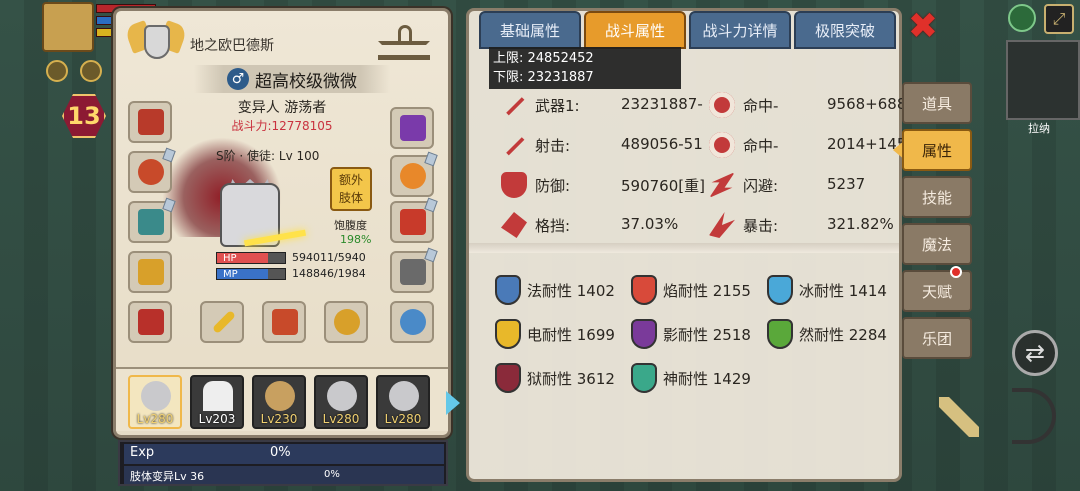 The width and height of the screenshot is (1080, 491). I want to click on resistance-magic: 法耐性 1402, so click(555, 290).